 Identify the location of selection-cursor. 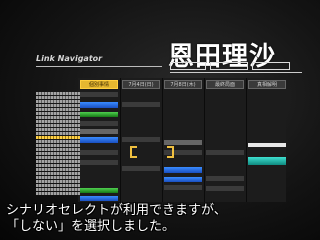
(152, 152).